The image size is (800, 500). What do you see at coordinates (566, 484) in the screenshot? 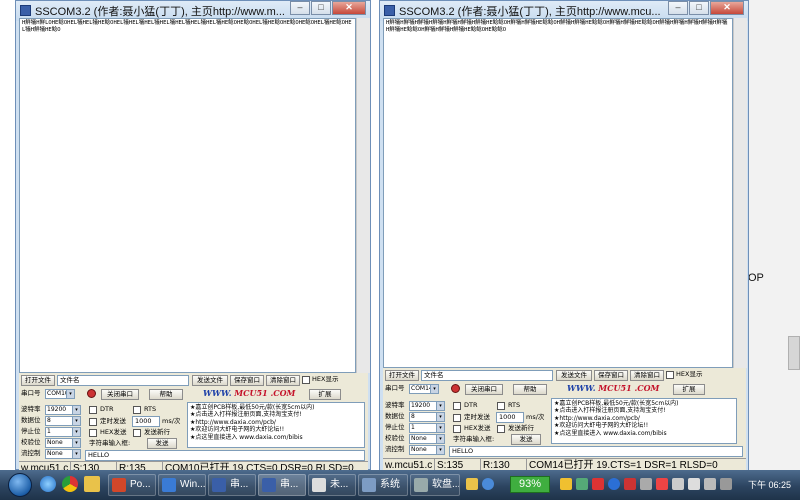
I see `power-icon` at bounding box center [566, 484].